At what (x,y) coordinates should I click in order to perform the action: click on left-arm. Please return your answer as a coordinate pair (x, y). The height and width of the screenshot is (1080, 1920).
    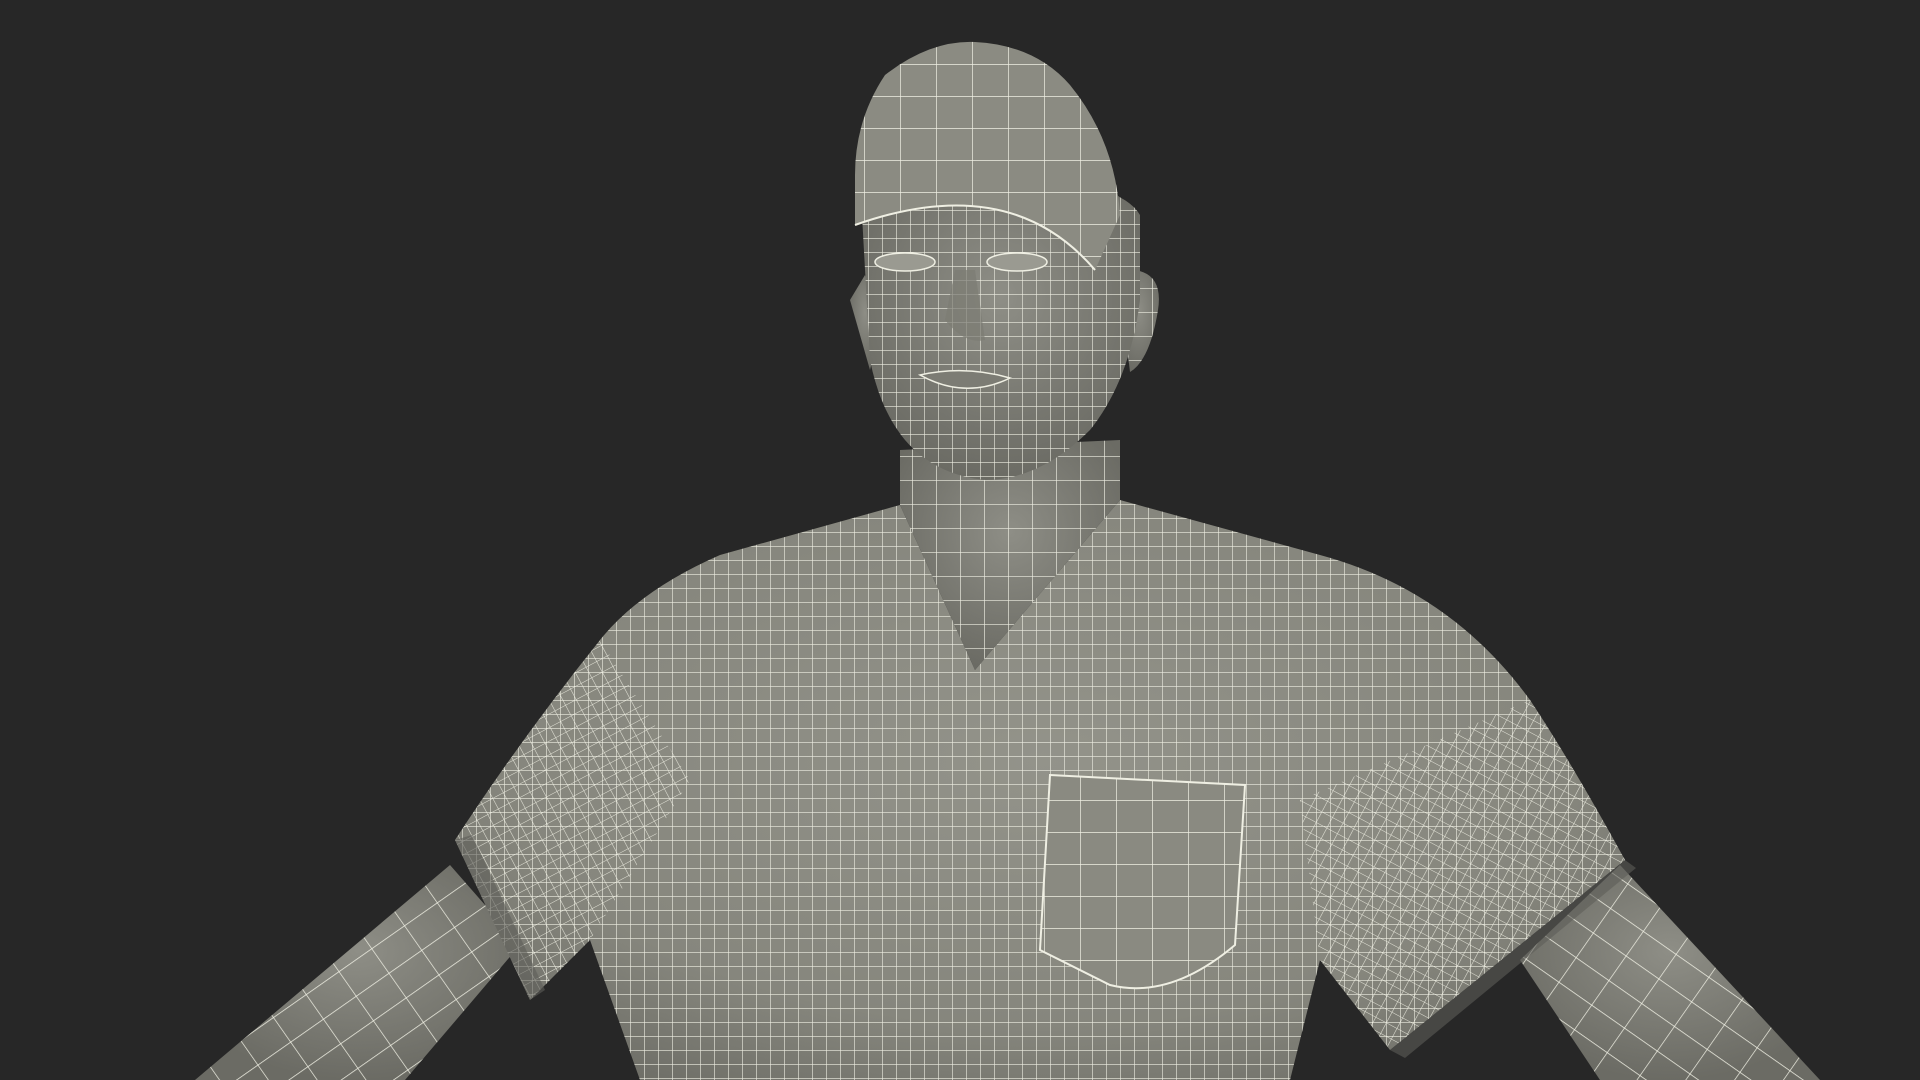
    Looking at the image, I should click on (357, 972).